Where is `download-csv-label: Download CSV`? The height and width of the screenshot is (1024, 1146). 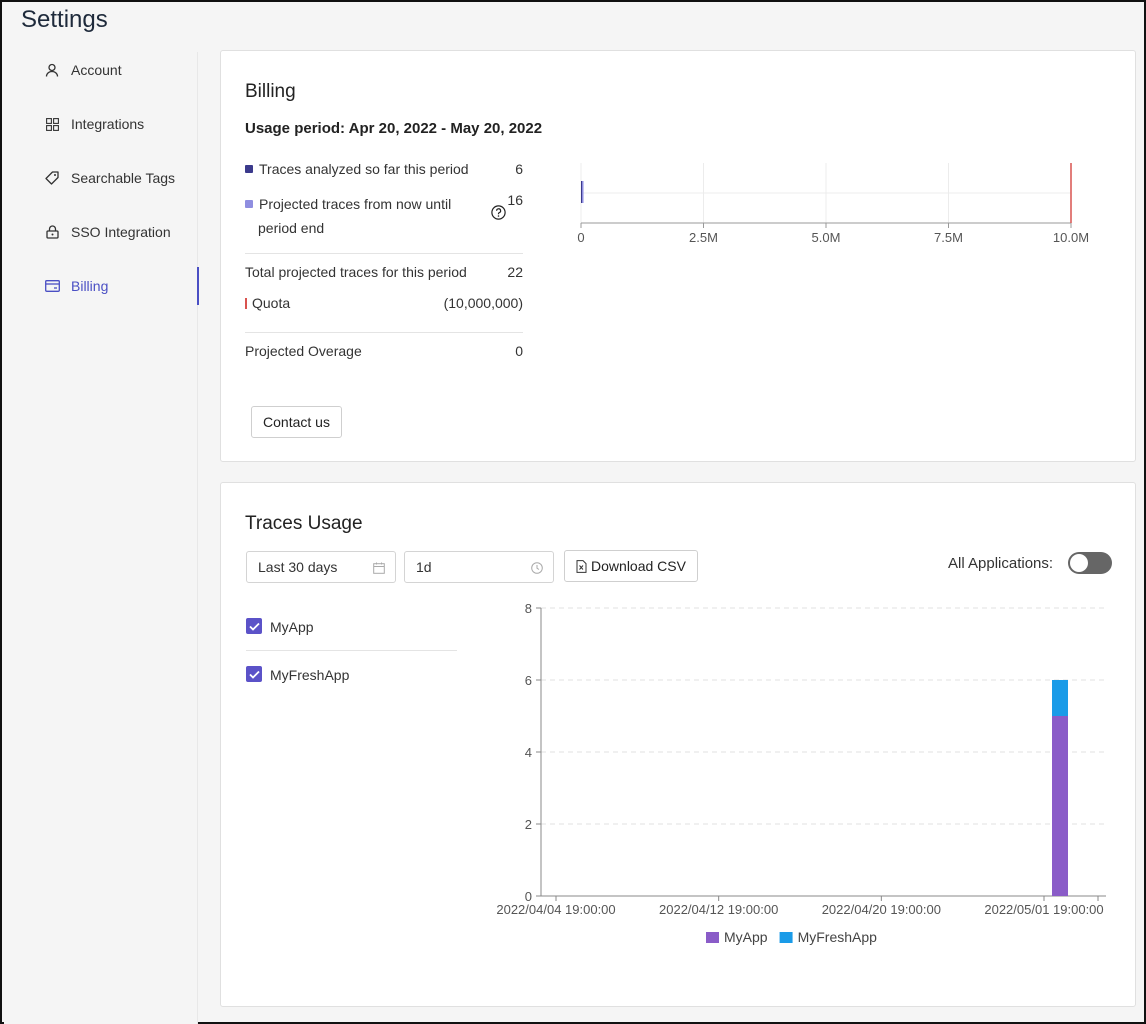 download-csv-label: Download CSV is located at coordinates (638, 566).